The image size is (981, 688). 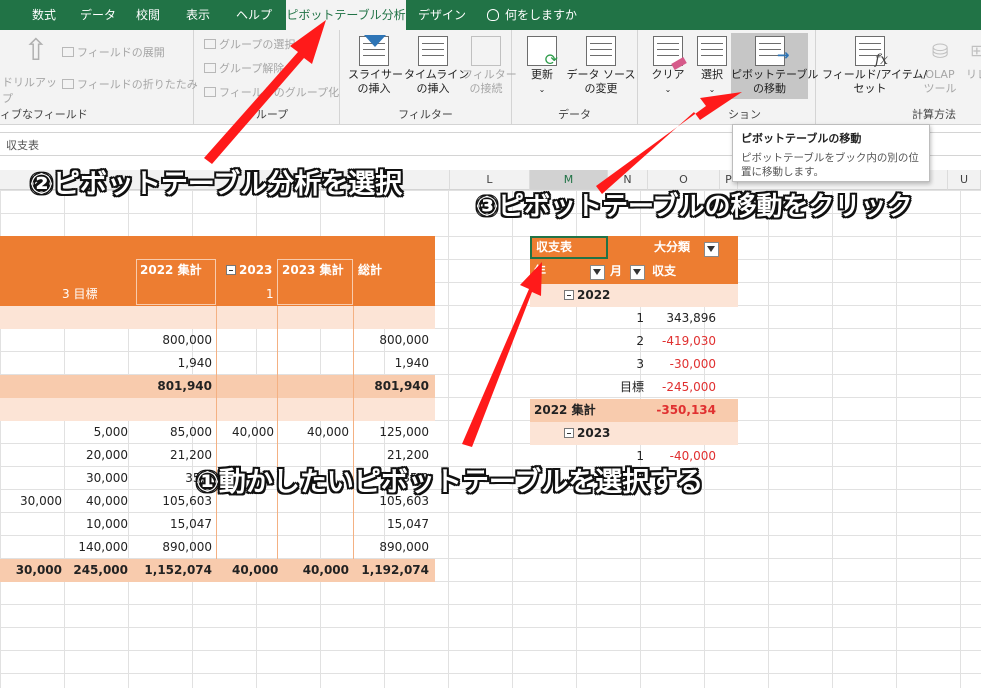 I want to click on annotation-step2: ②ピボットテーブル分析を選択, so click(x=216, y=184).